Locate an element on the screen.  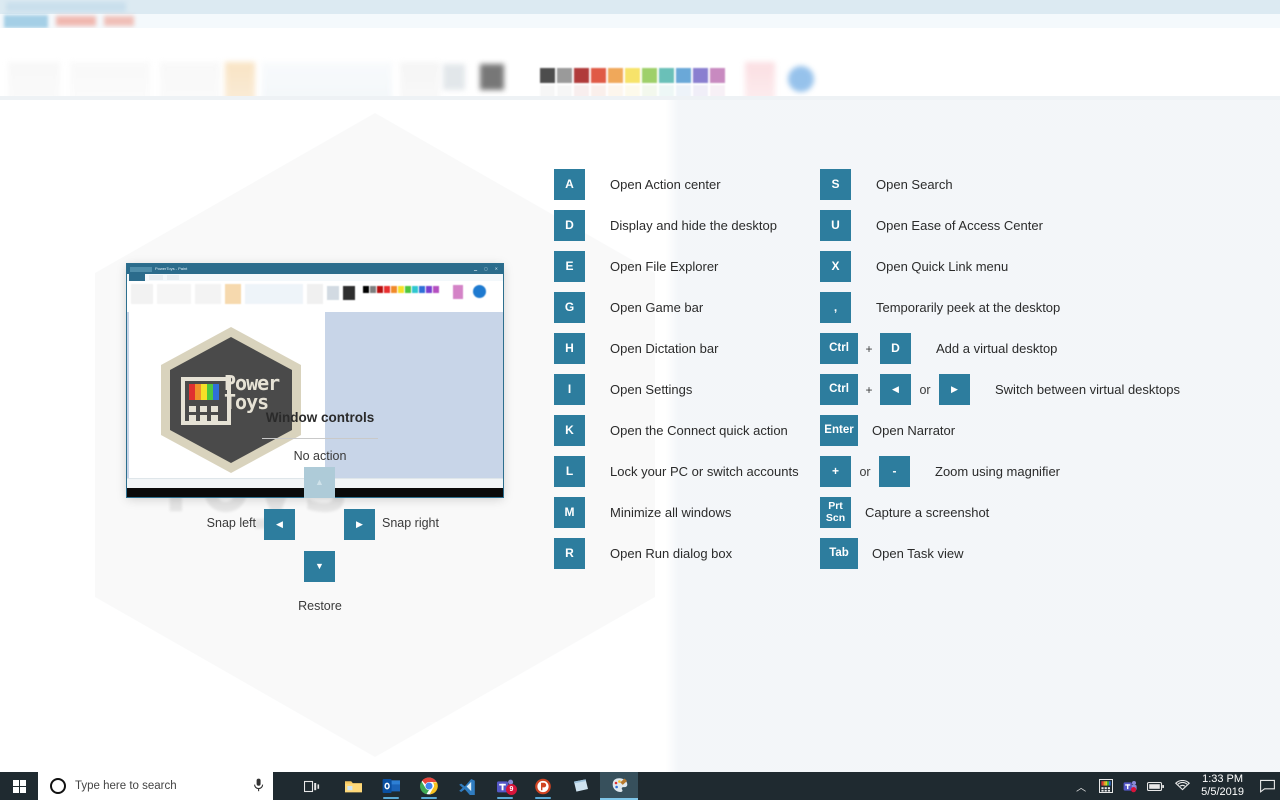
shortcut-keys: X is located at coordinates (835, 266).